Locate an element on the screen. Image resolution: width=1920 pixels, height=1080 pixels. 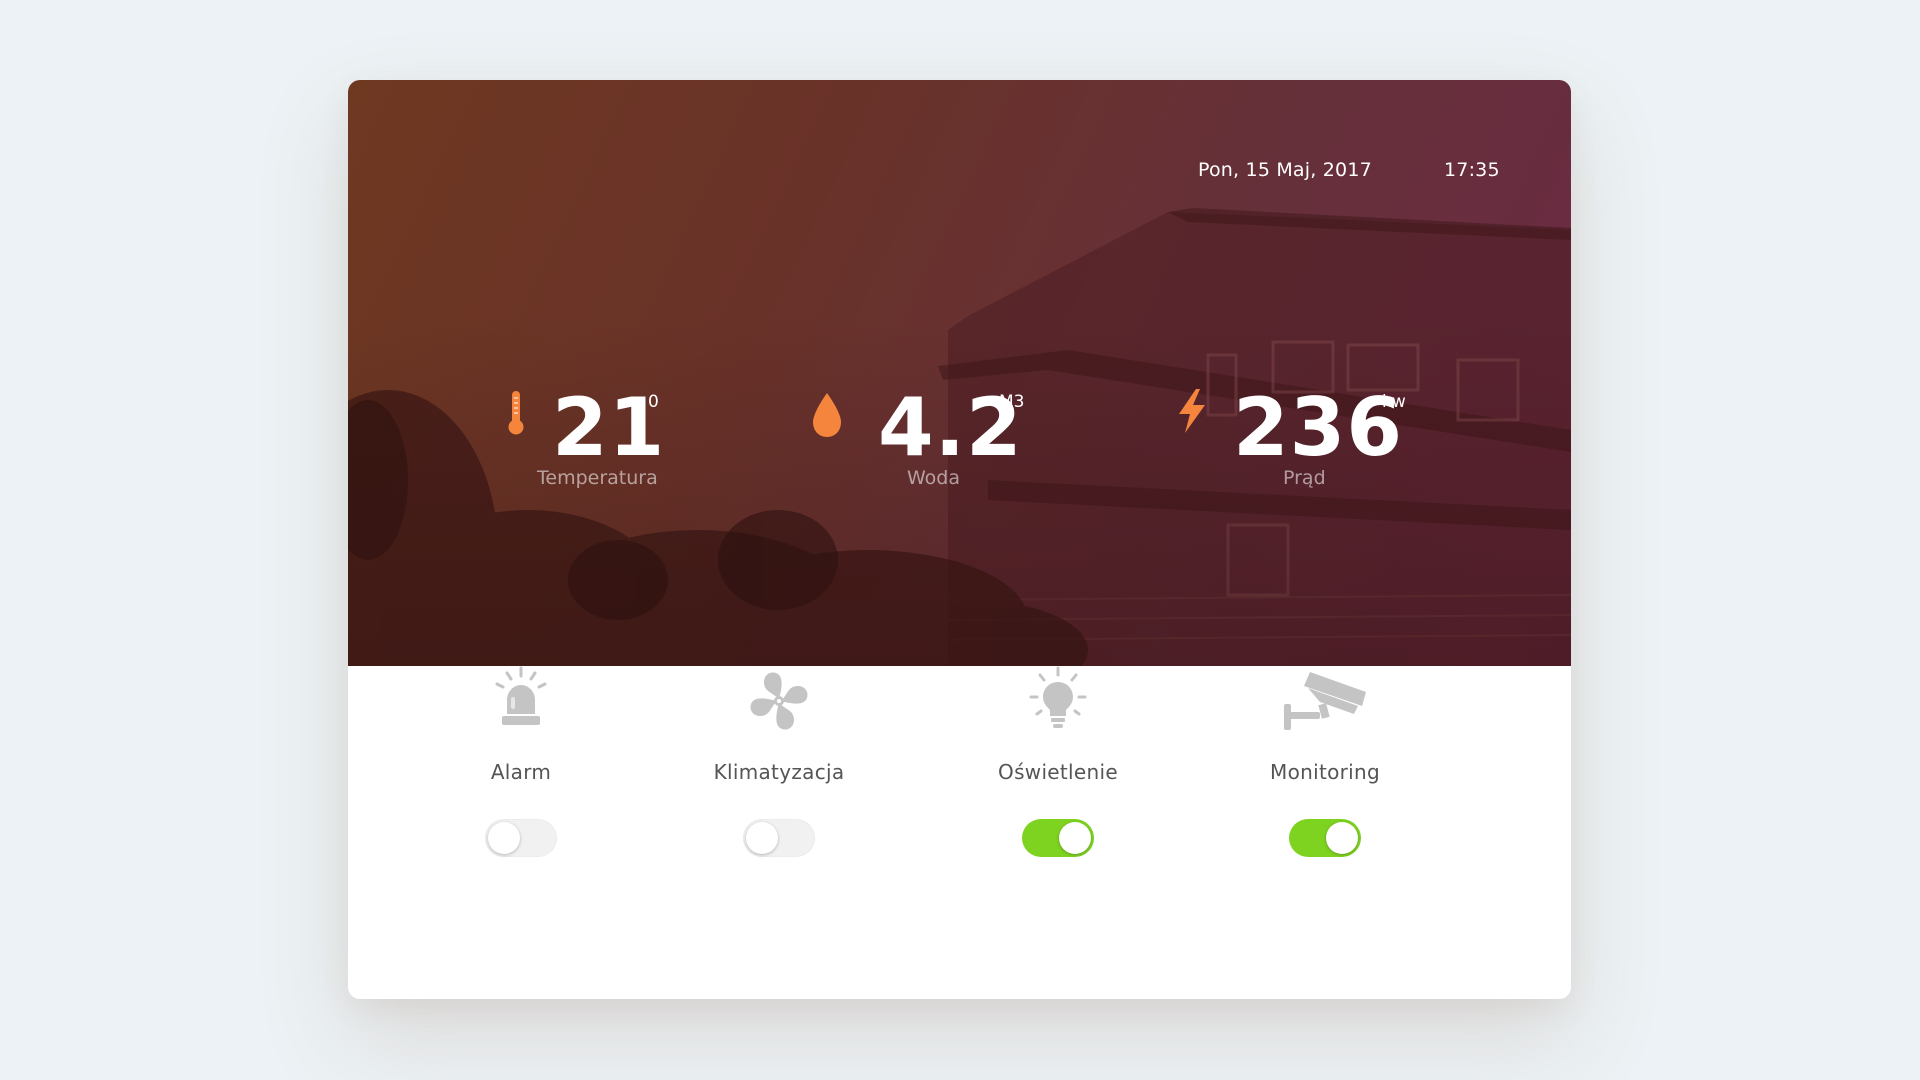
stat-water: 4.2 M3 Woda is located at coordinates (931, 440).